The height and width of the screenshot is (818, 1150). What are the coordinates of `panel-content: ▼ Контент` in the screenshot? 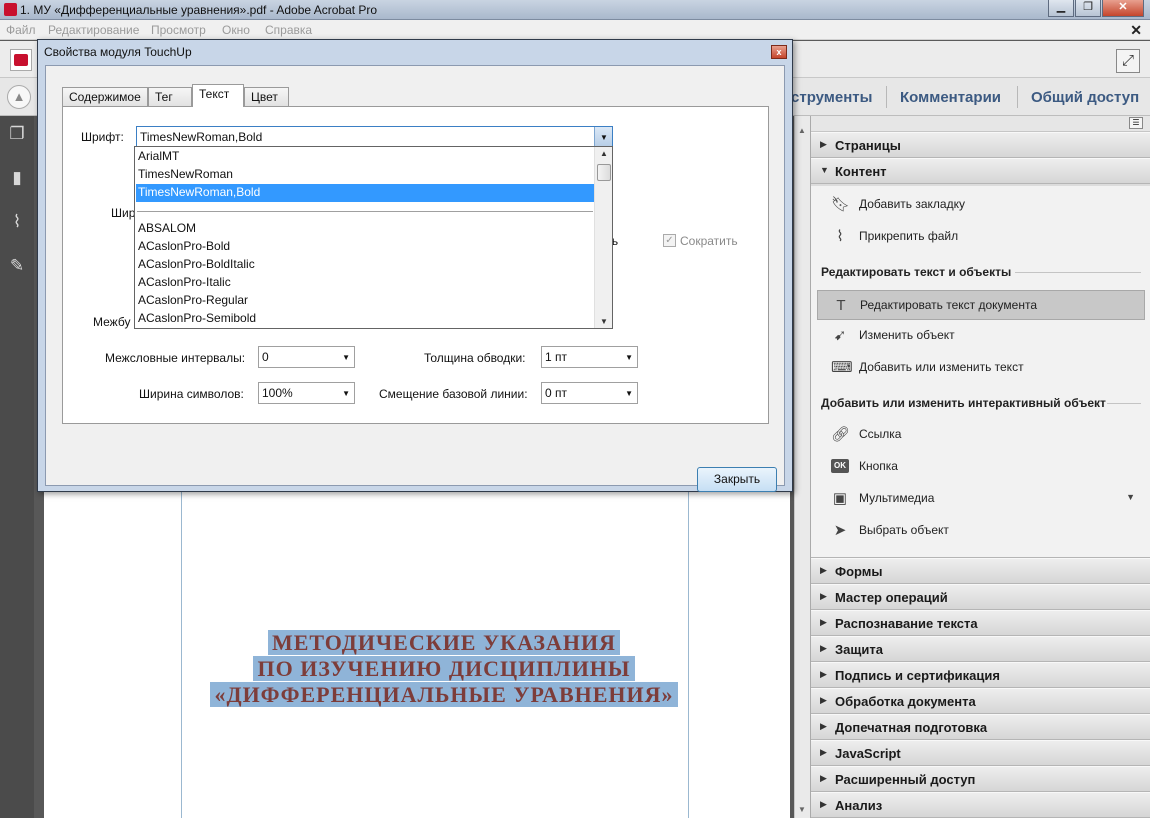 It's located at (980, 171).